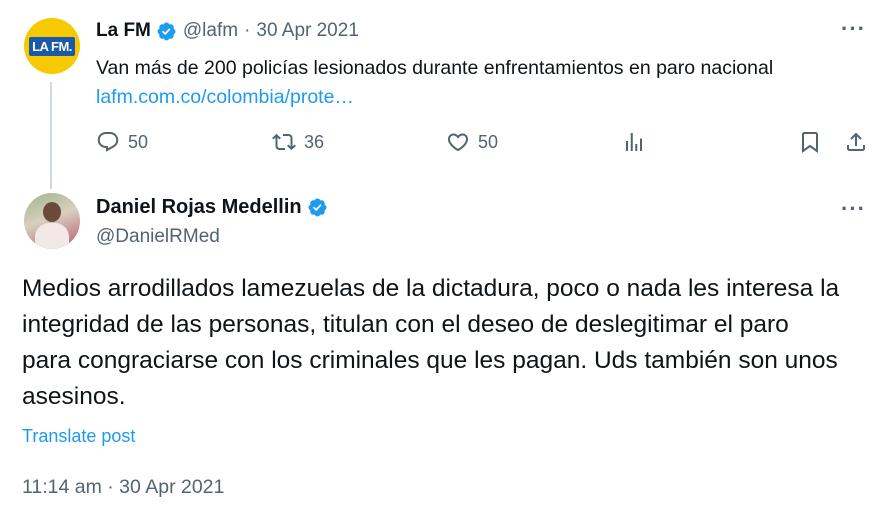 Image resolution: width=896 pixels, height=524 pixels. I want to click on analytics-icon, so click(634, 142).